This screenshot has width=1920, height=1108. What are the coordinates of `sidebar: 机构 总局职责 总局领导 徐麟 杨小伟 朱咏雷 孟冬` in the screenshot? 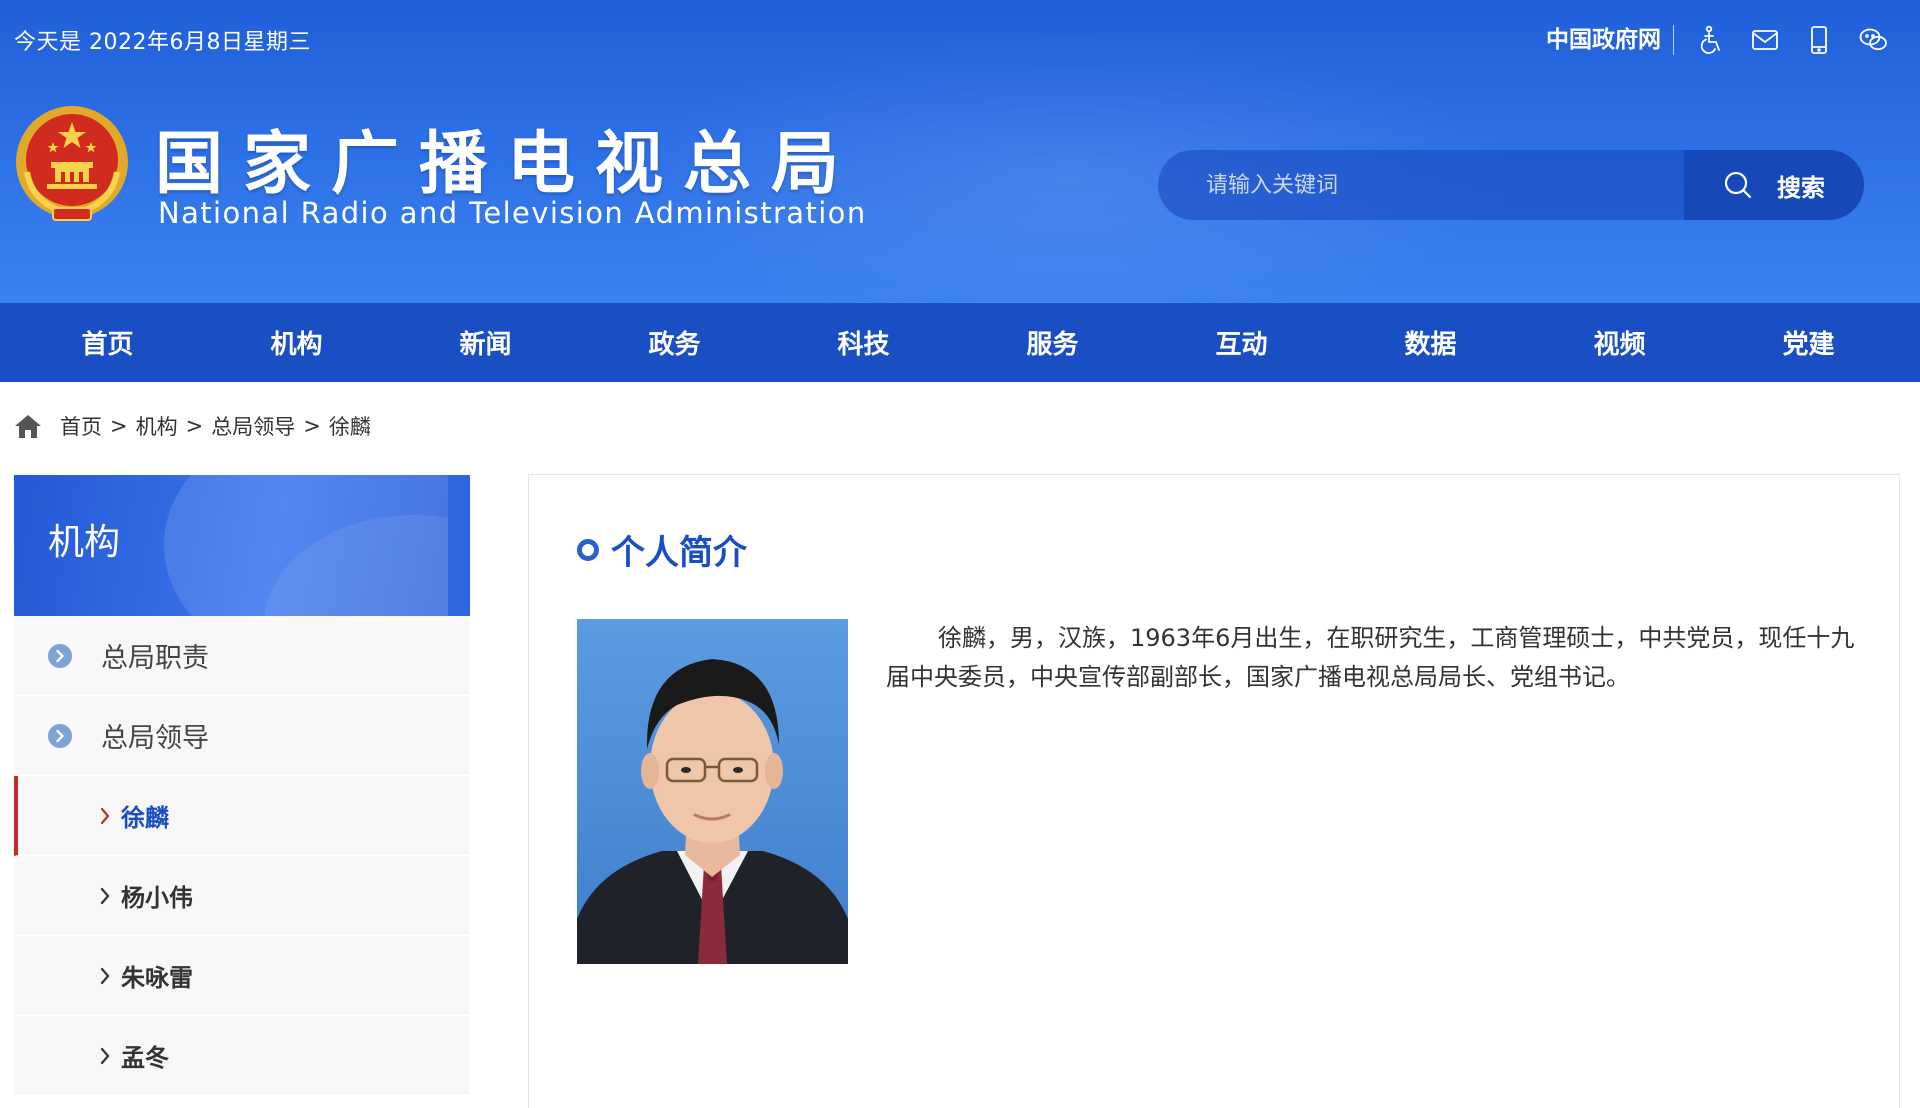 It's located at (242, 791).